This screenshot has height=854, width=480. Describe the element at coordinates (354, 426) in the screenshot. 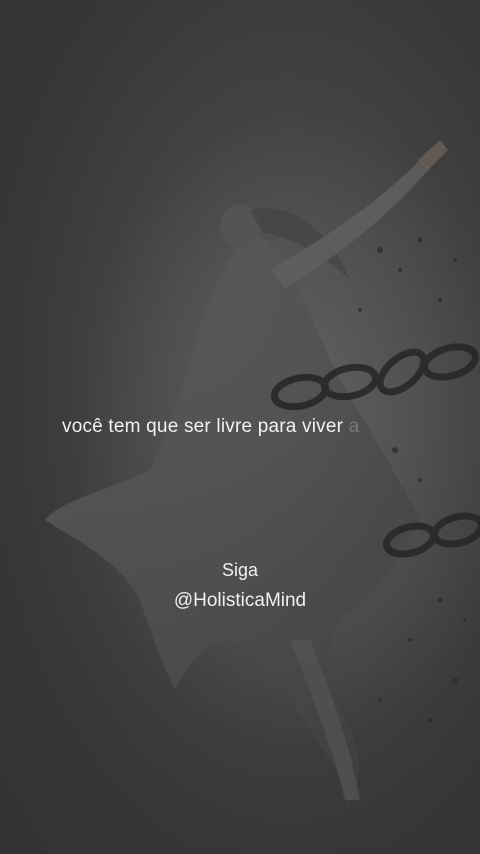

I see `caption-faded-word: a` at that location.